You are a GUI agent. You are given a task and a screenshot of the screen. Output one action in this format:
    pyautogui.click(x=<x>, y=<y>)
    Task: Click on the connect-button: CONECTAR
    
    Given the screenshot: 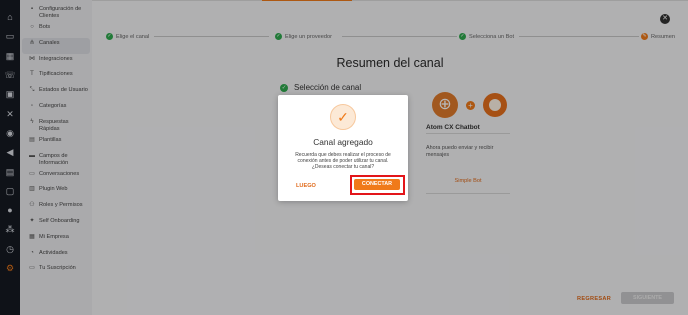 What is the action you would take?
    pyautogui.click(x=377, y=184)
    